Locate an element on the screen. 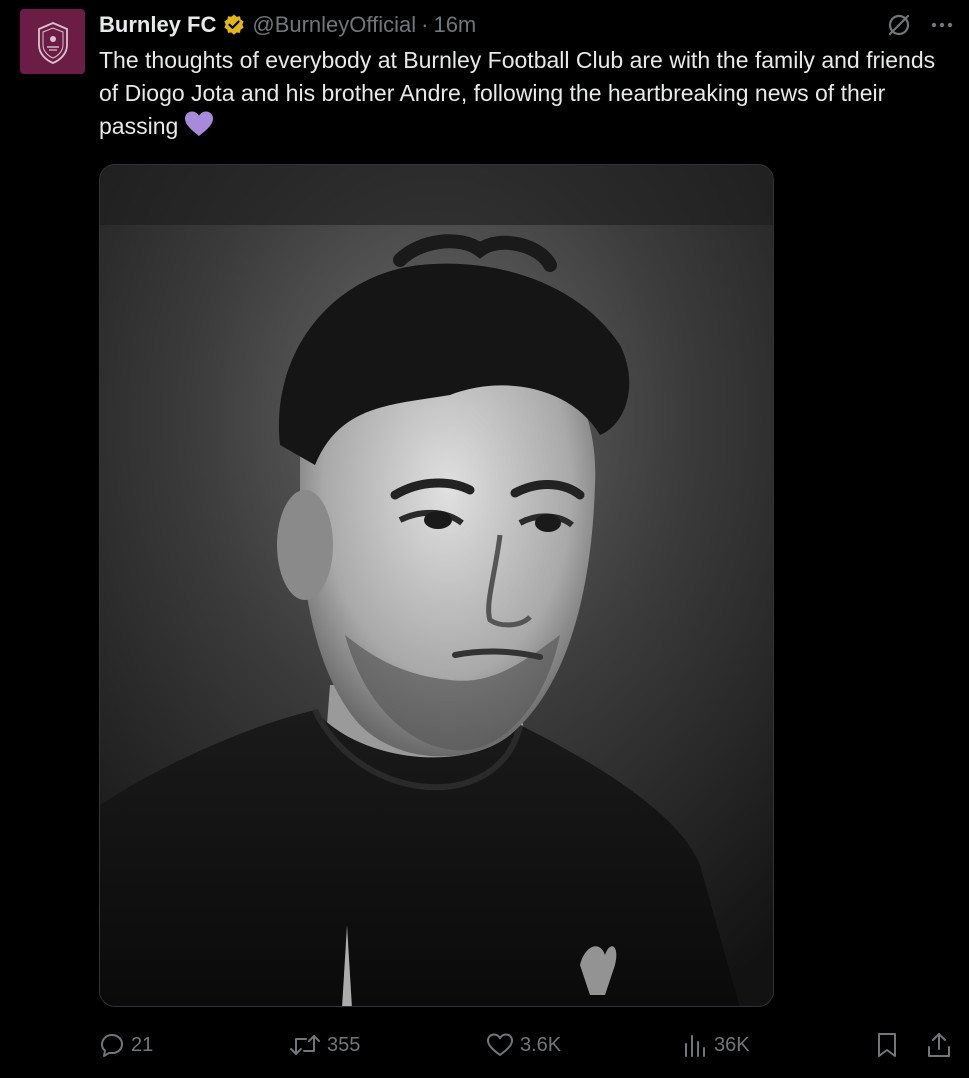 This screenshot has width=969, height=1078. repost-button: 355 is located at coordinates (324, 1045).